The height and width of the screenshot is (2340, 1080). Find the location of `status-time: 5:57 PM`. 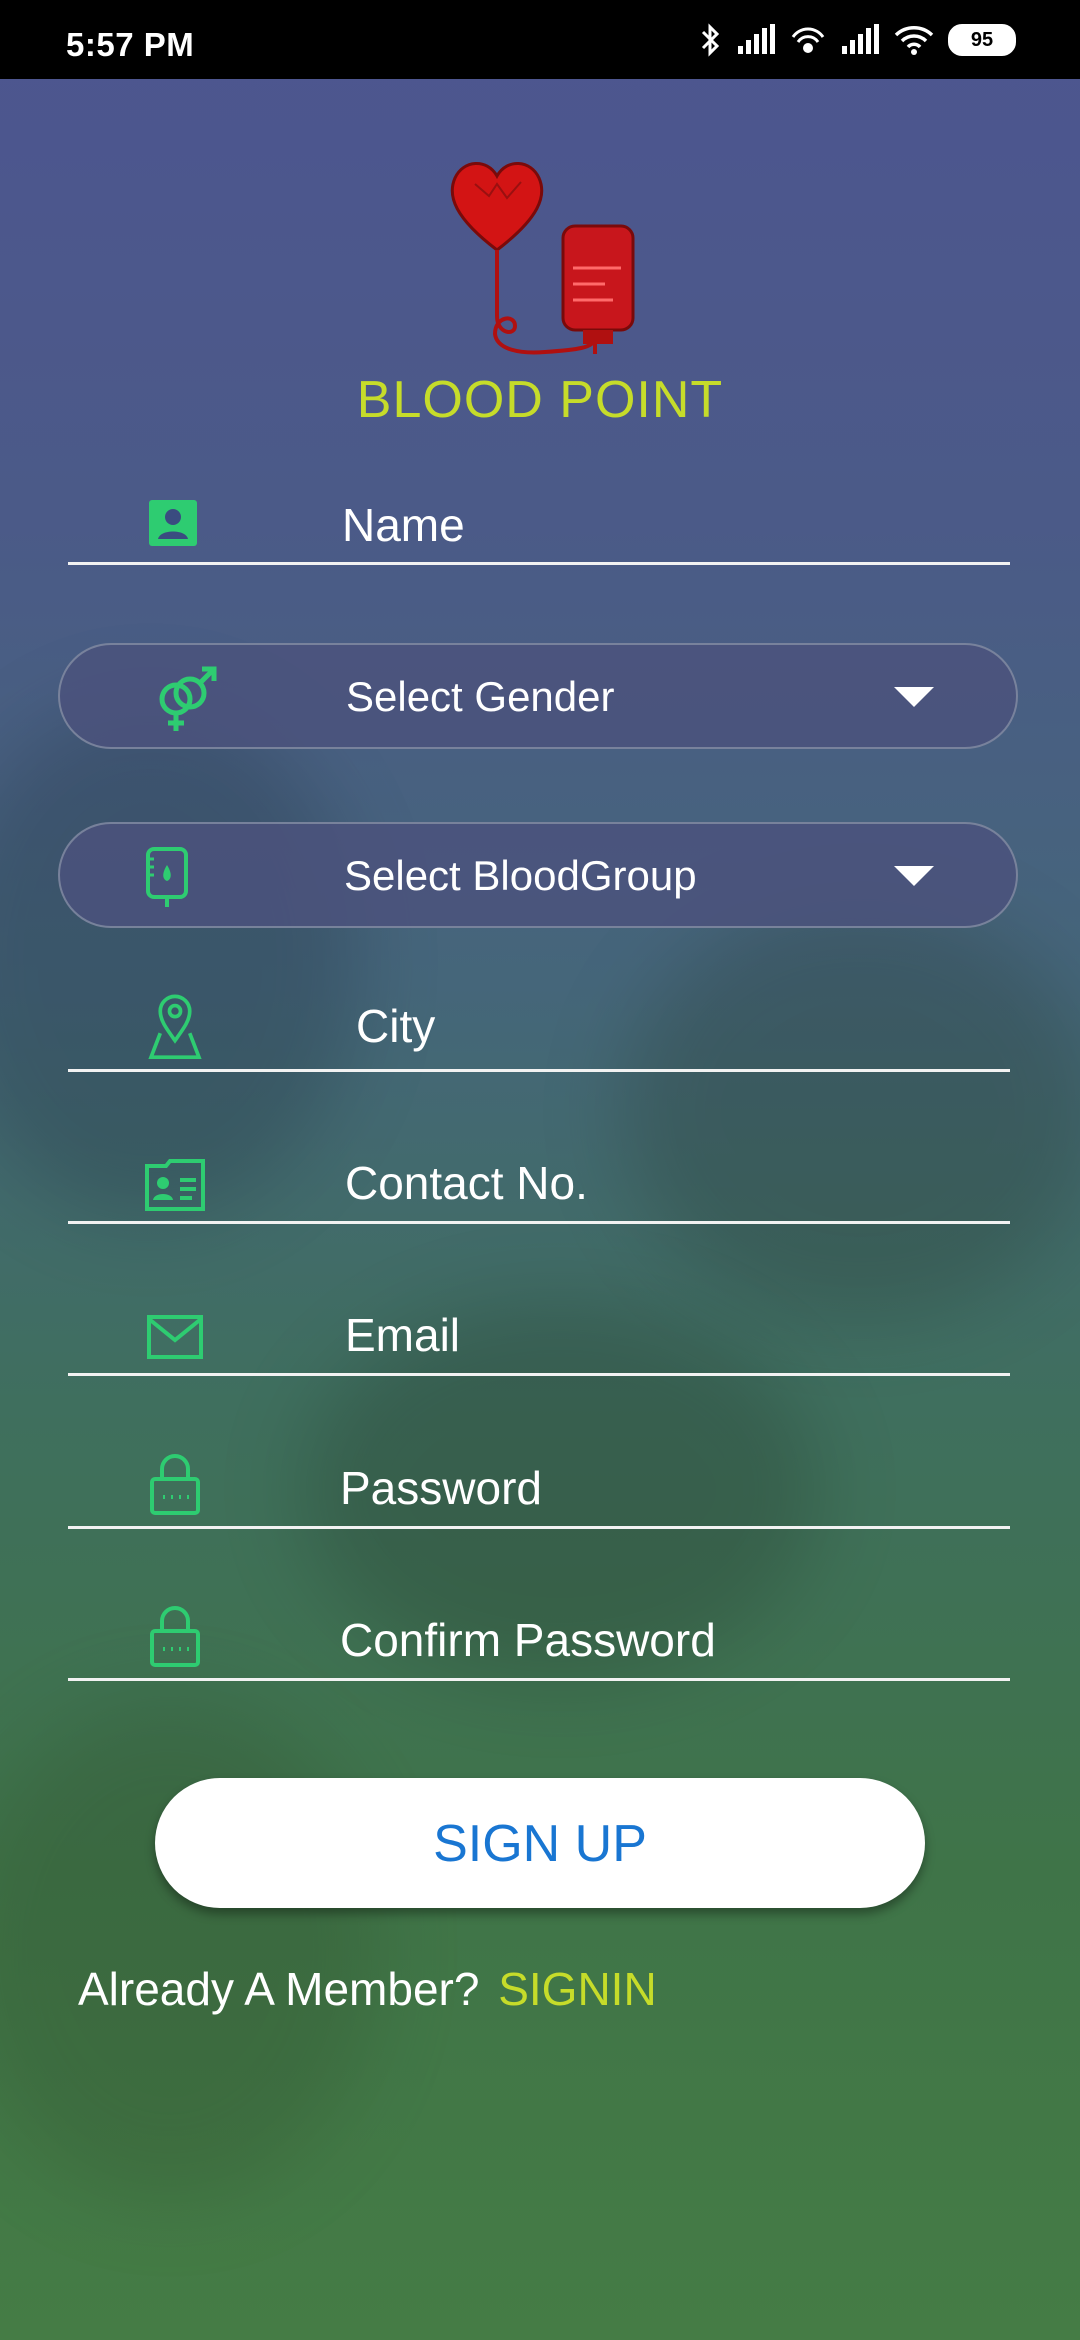

status-time: 5:57 PM is located at coordinates (130, 44).